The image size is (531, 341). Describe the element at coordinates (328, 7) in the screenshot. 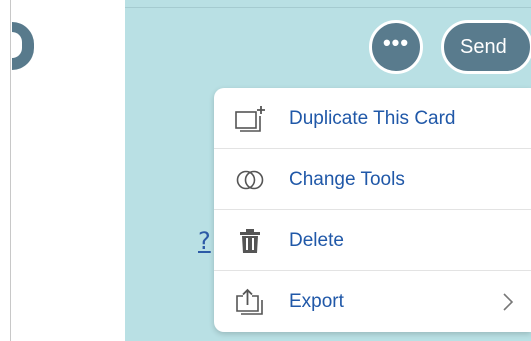

I see `card-top-divider` at that location.